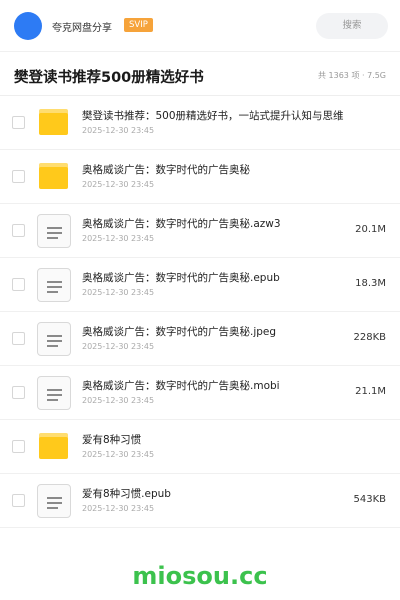  What do you see at coordinates (200, 576) in the screenshot?
I see `watermark-logo: miosou.cc` at bounding box center [200, 576].